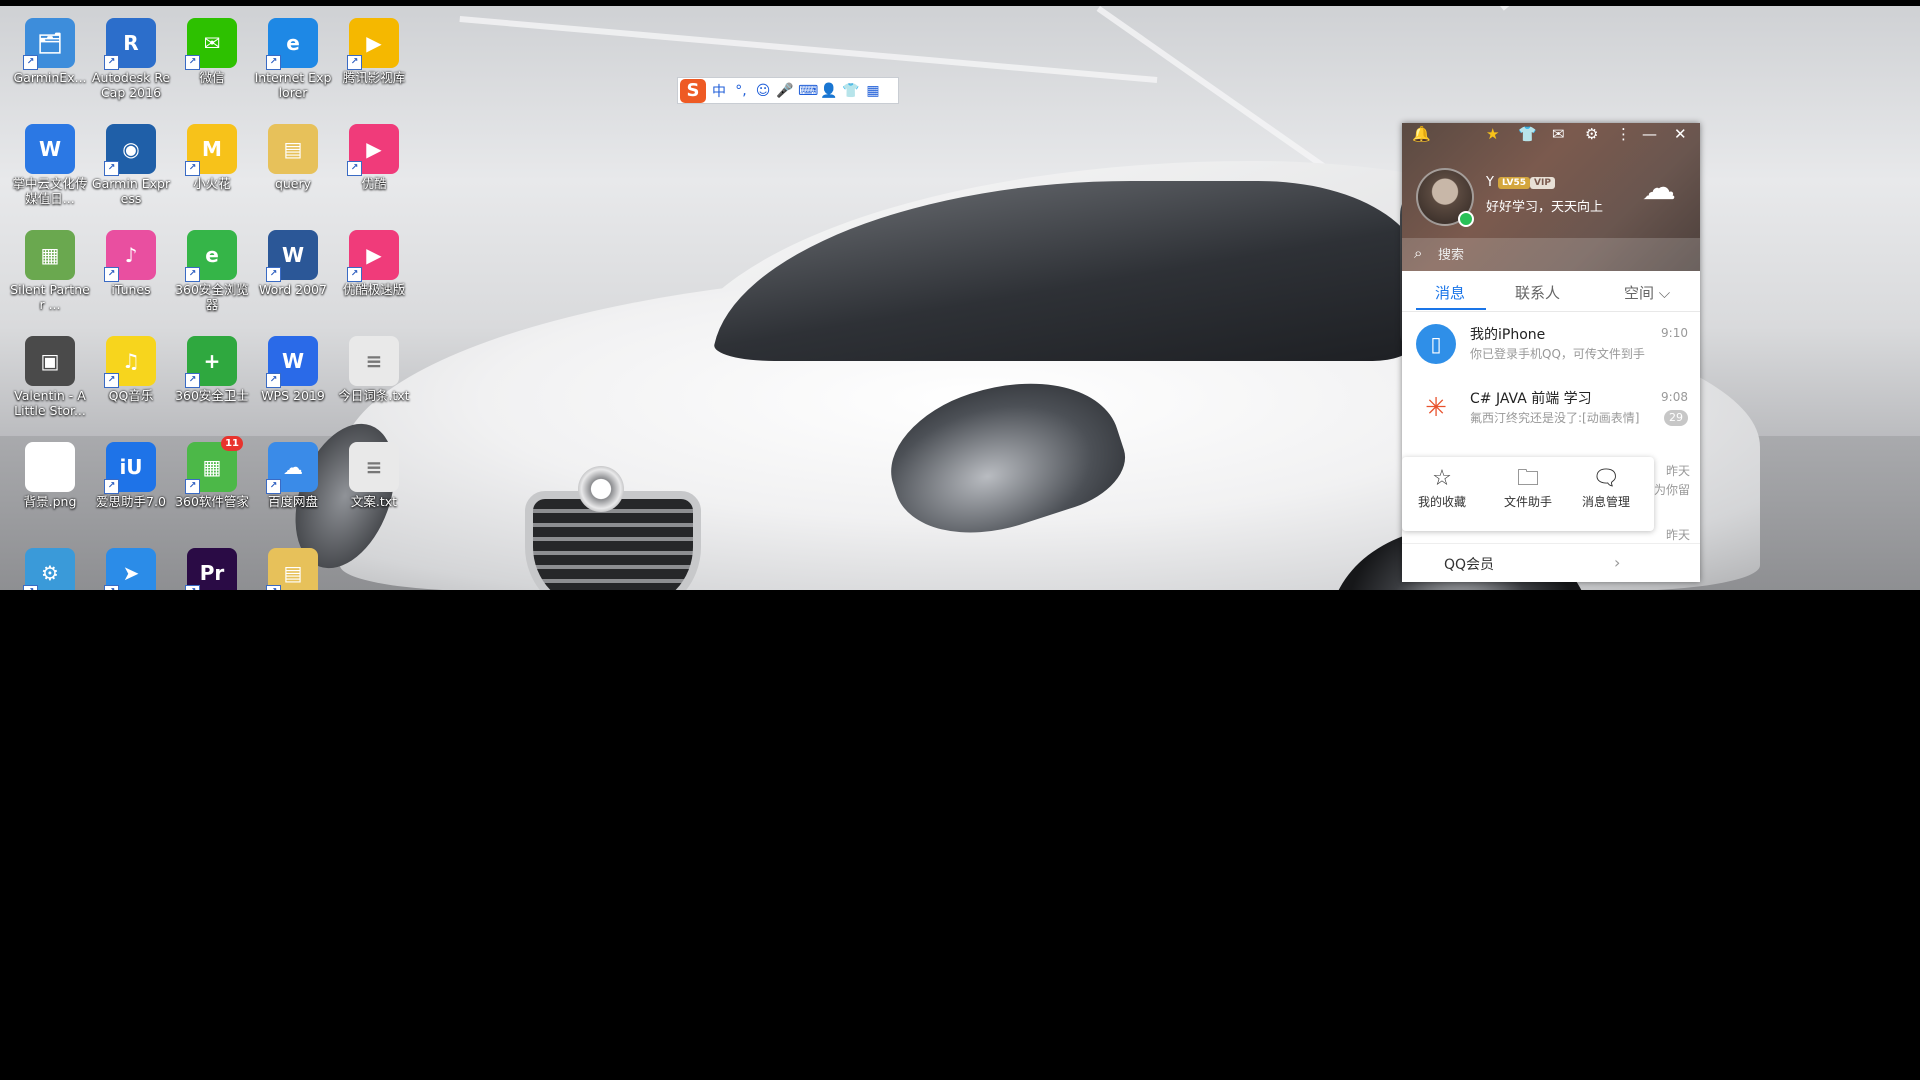 The image size is (1920, 1080). Describe the element at coordinates (293, 183) in the screenshot. I see `desktop-icon-label: query` at that location.